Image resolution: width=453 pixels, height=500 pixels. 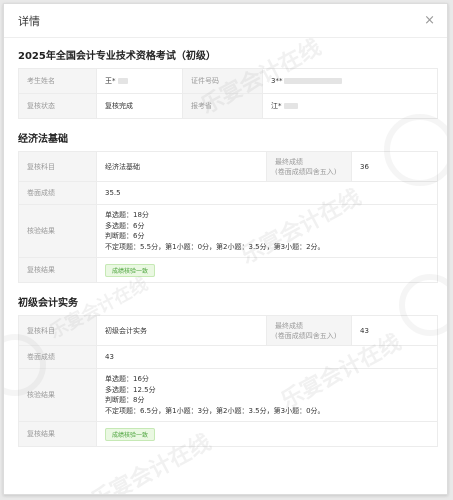 I want to click on final-score-value: 36, so click(x=394, y=166).